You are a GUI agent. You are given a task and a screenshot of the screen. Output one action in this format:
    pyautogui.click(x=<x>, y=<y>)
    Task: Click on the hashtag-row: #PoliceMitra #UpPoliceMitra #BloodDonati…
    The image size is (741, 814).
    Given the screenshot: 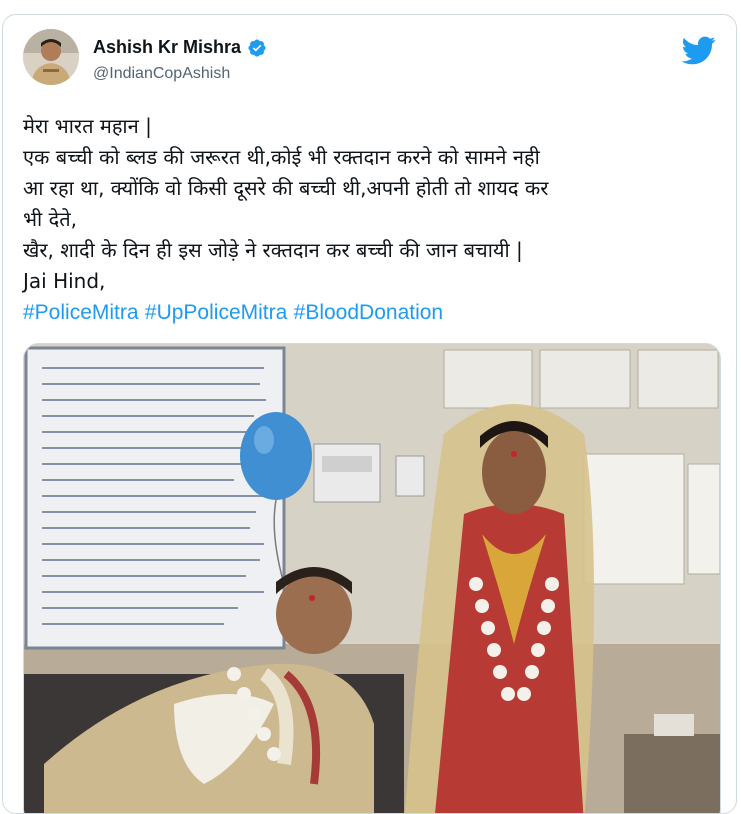 What is the action you would take?
    pyautogui.click(x=373, y=312)
    